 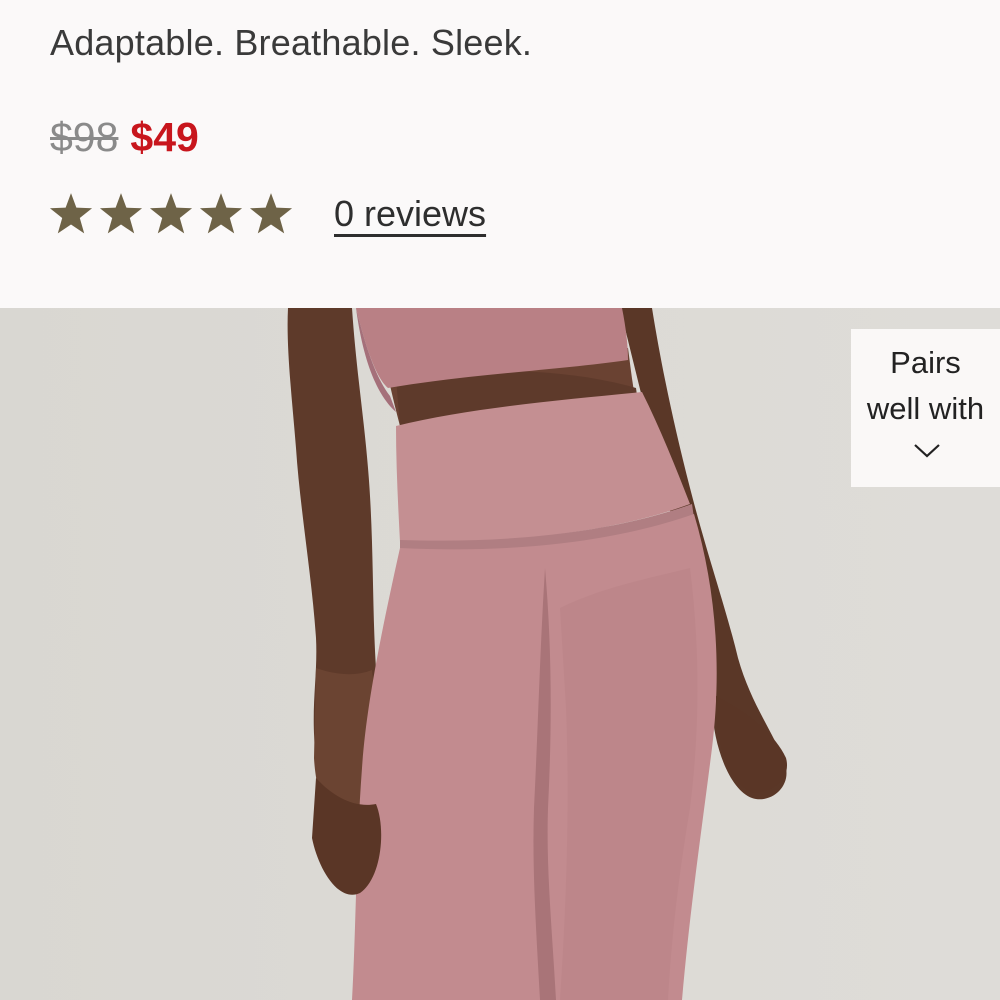 I want to click on price-row: $98 $49, so click(x=124, y=137).